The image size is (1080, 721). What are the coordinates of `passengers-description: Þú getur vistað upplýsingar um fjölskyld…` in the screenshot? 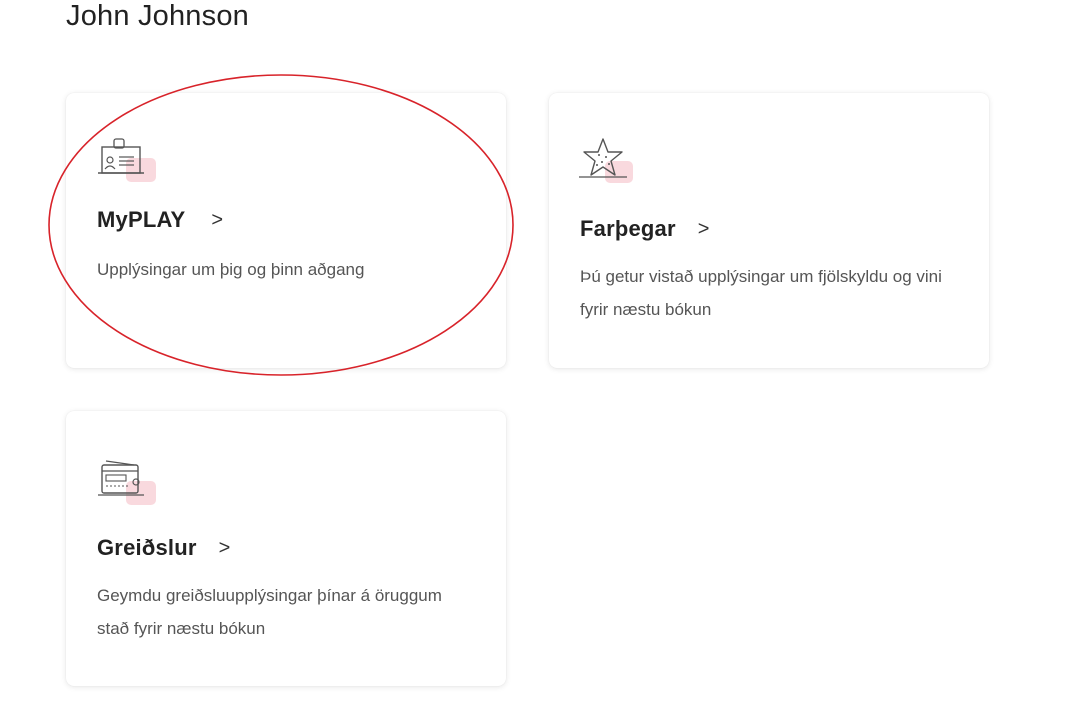 It's located at (761, 293).